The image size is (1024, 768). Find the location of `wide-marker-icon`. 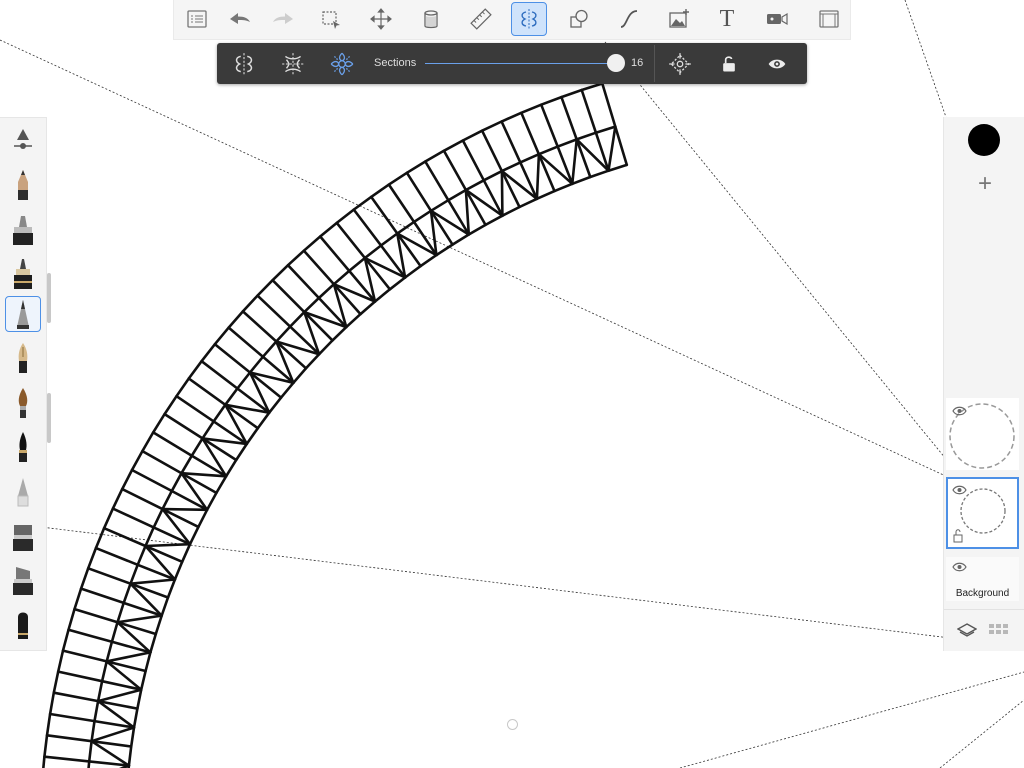

wide-marker-icon is located at coordinates (23, 580).